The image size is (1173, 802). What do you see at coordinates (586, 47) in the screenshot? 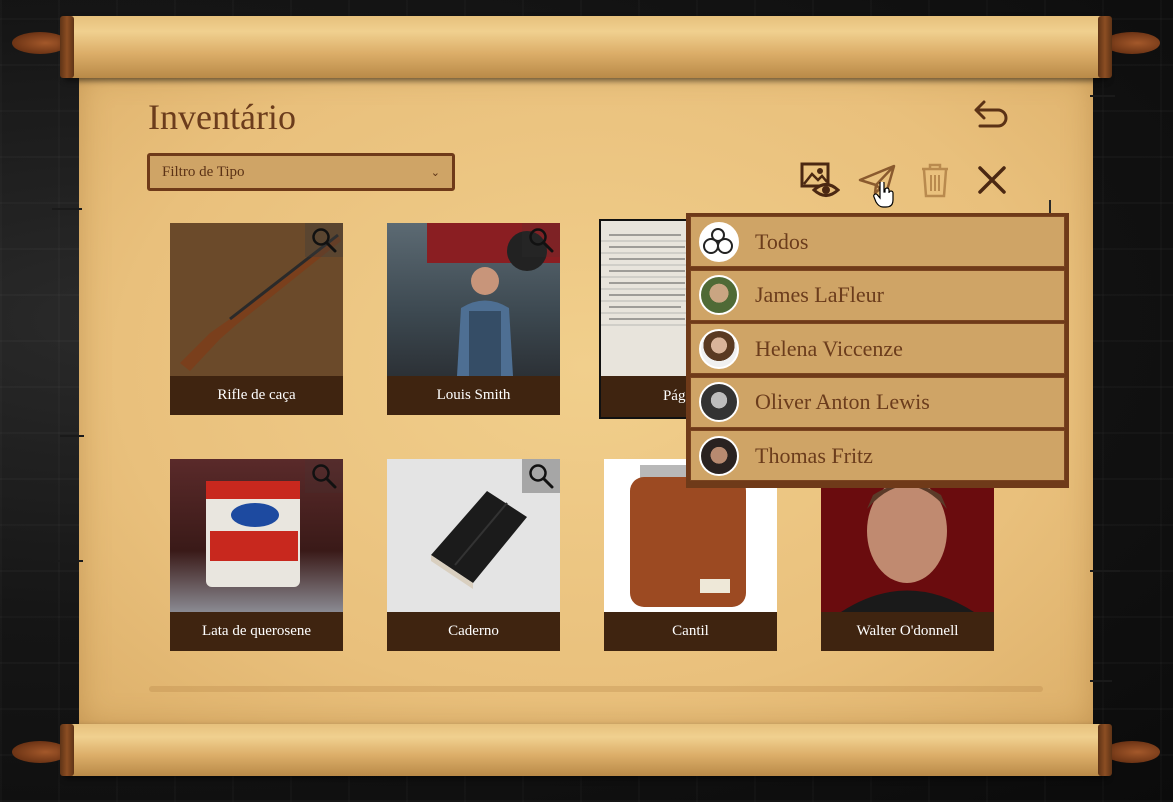
I see `scroll-rod-top` at bounding box center [586, 47].